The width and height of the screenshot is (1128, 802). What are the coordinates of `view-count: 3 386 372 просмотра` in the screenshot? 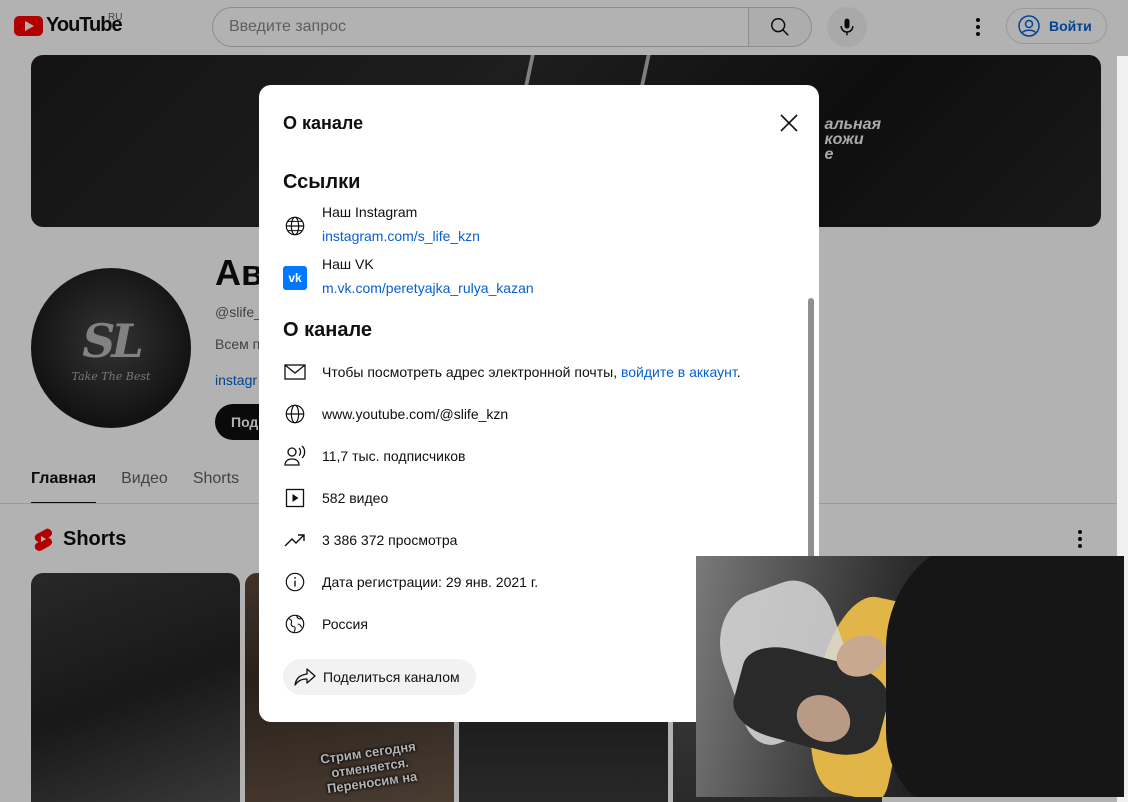 It's located at (390, 540).